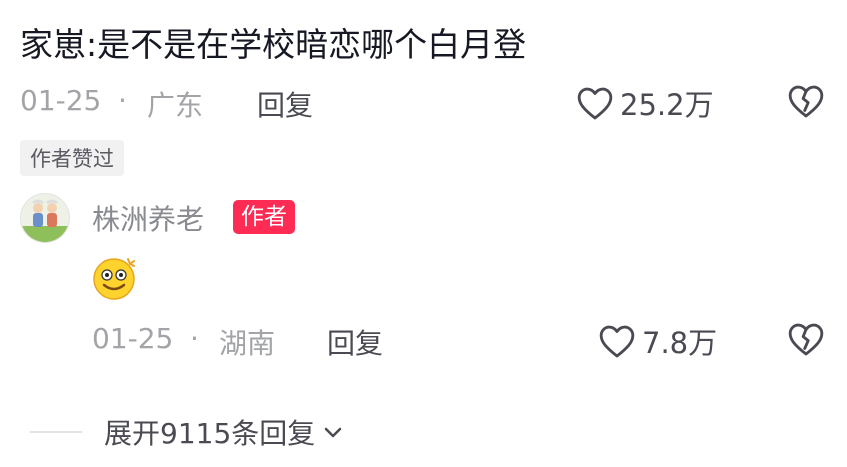  What do you see at coordinates (680, 343) in the screenshot?
I see `reply-like-count: 7.8万` at bounding box center [680, 343].